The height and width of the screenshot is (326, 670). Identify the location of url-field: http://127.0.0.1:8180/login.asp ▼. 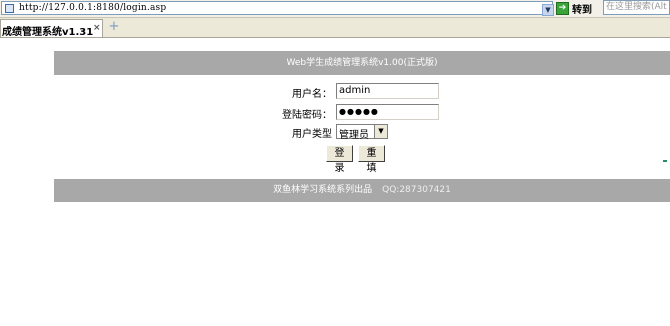
(277, 8).